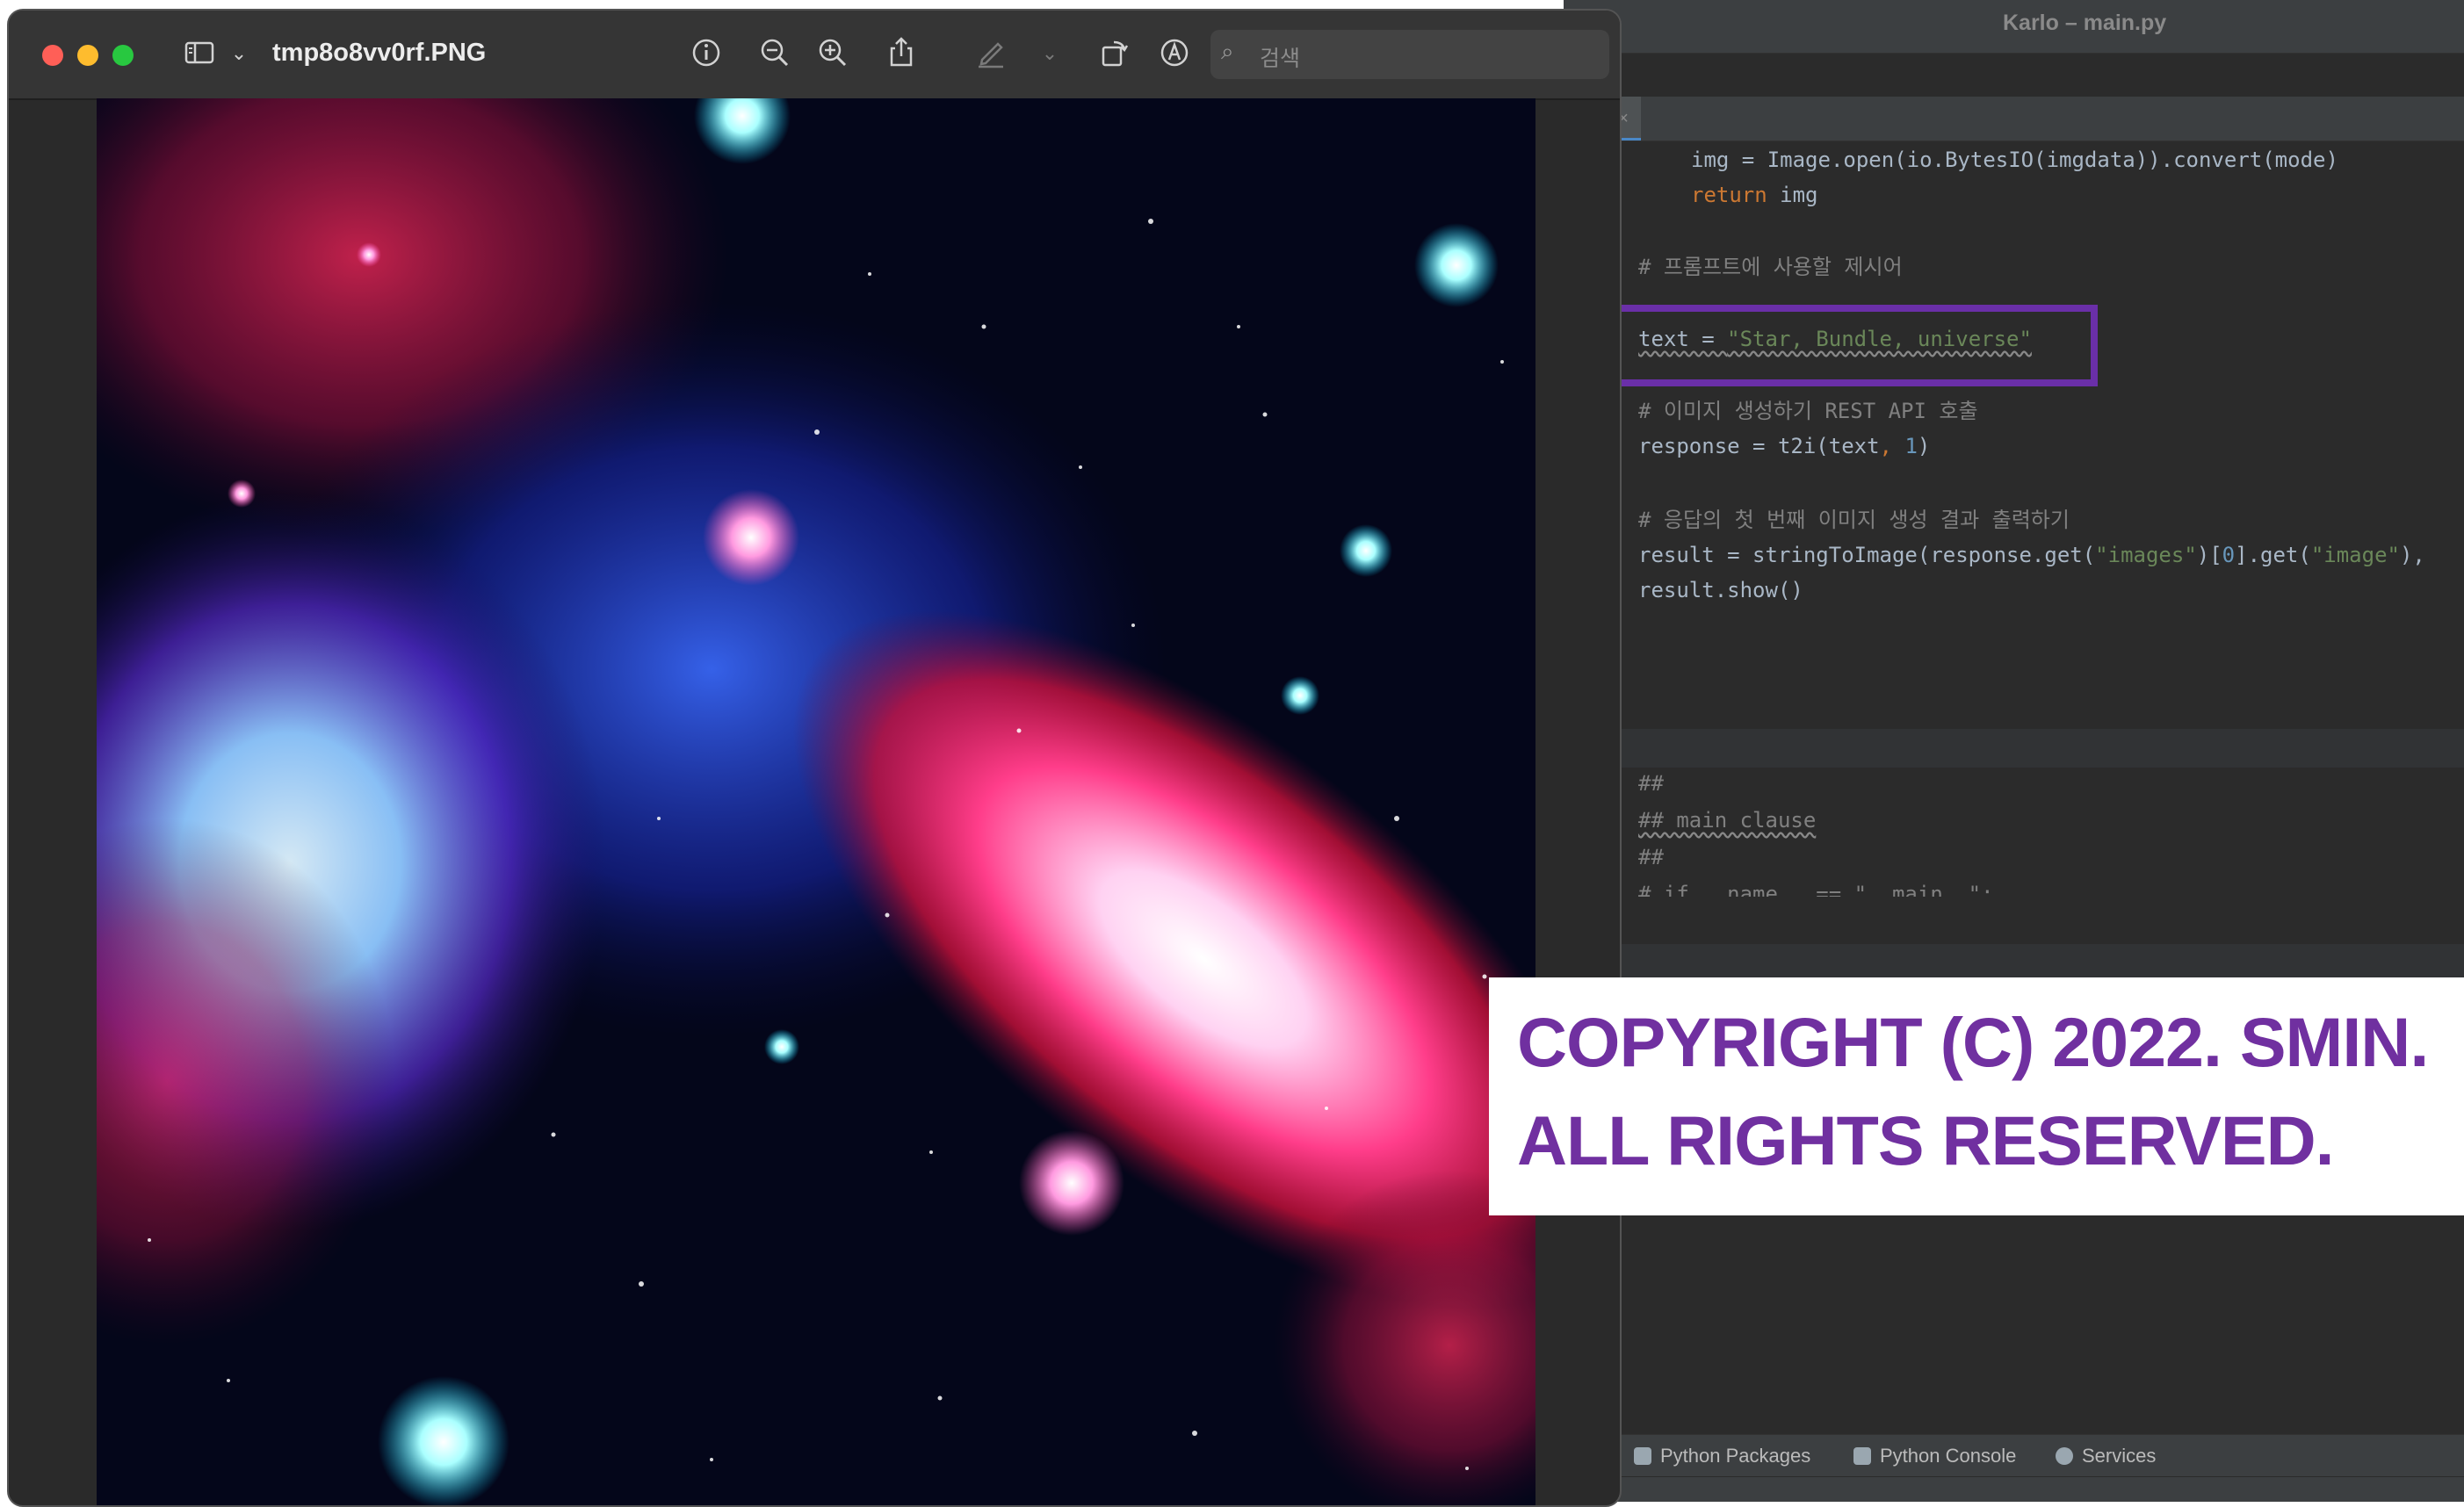 This screenshot has height=1507, width=2464. Describe the element at coordinates (1720, 590) in the screenshot. I see `code-line: result.show()` at that location.